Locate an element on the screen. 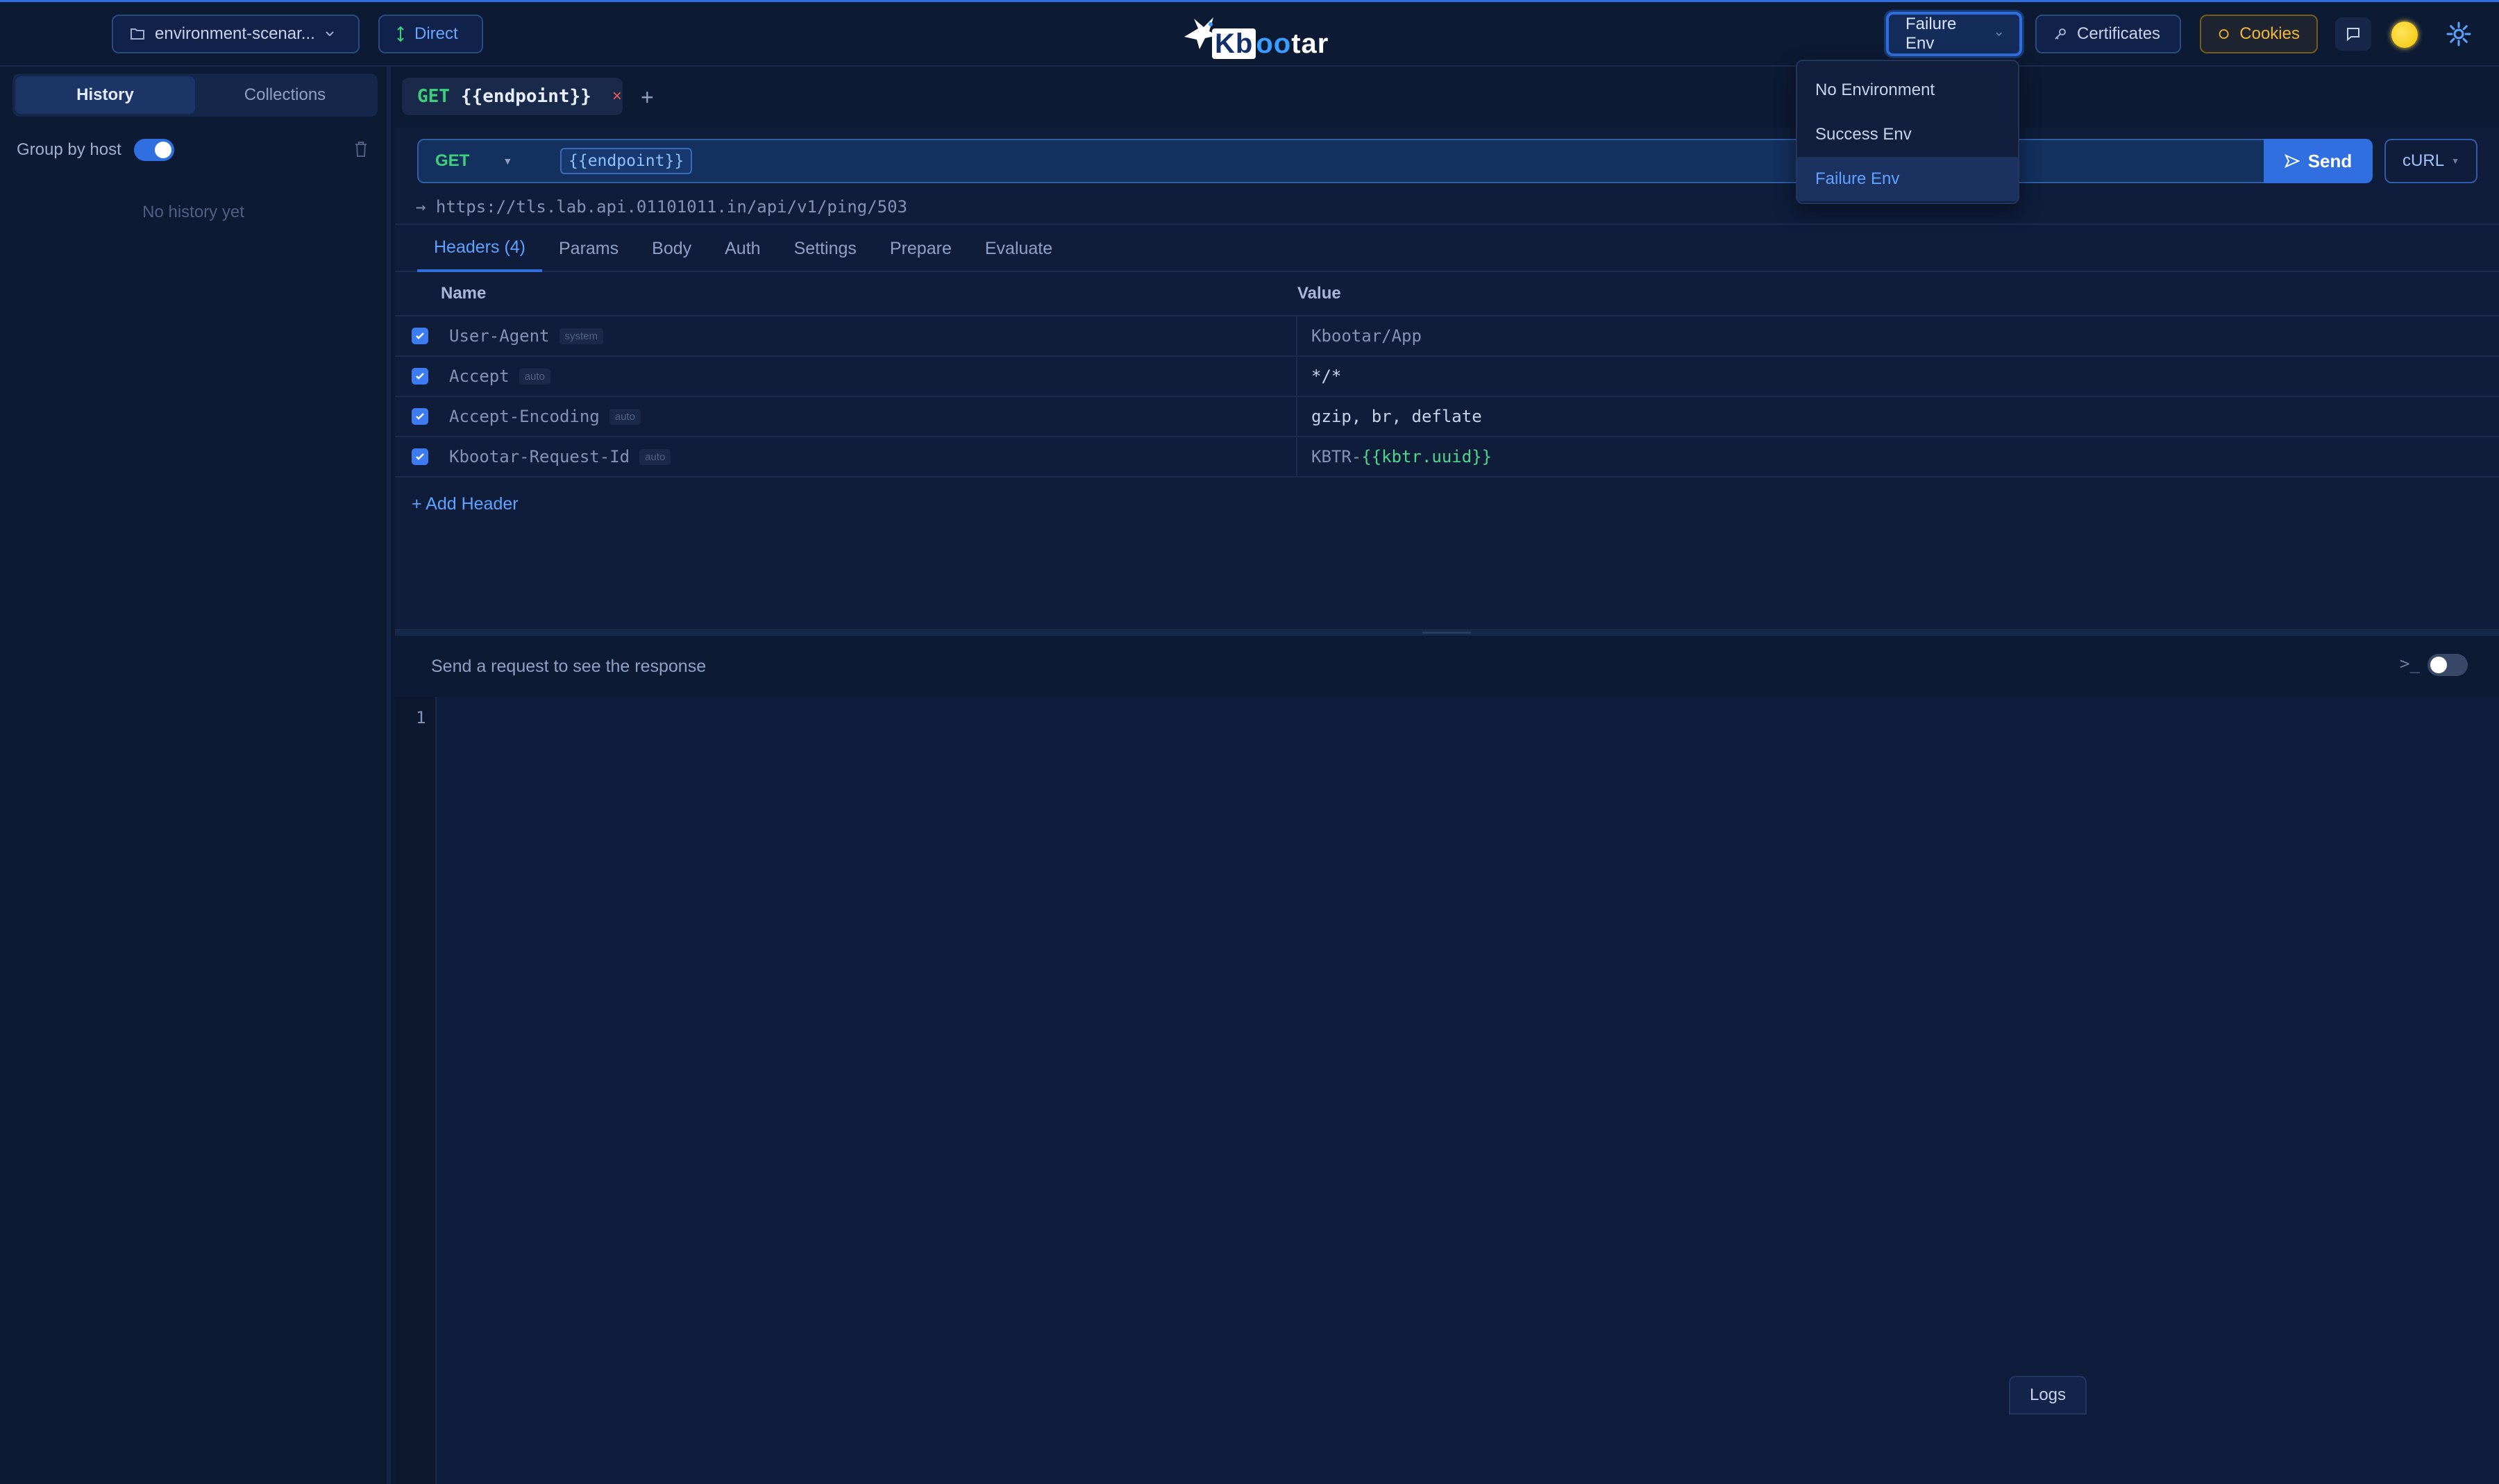 This screenshot has width=2499, height=1484. response-view-toggle is located at coordinates (2448, 665).